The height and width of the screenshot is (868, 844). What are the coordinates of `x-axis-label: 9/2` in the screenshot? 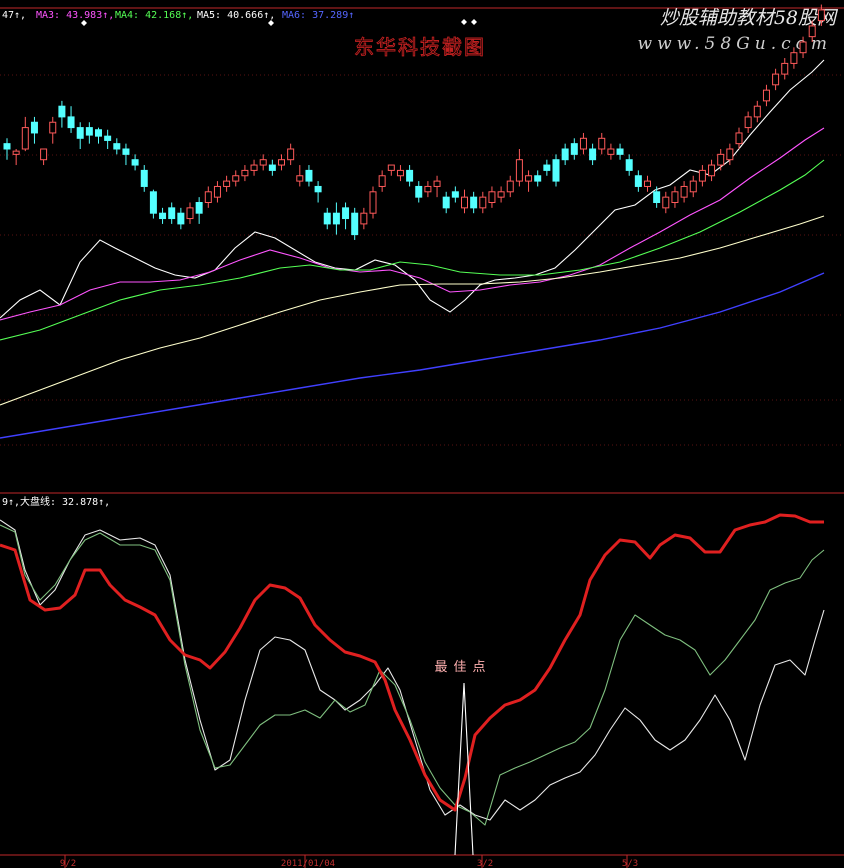 It's located at (68, 863).